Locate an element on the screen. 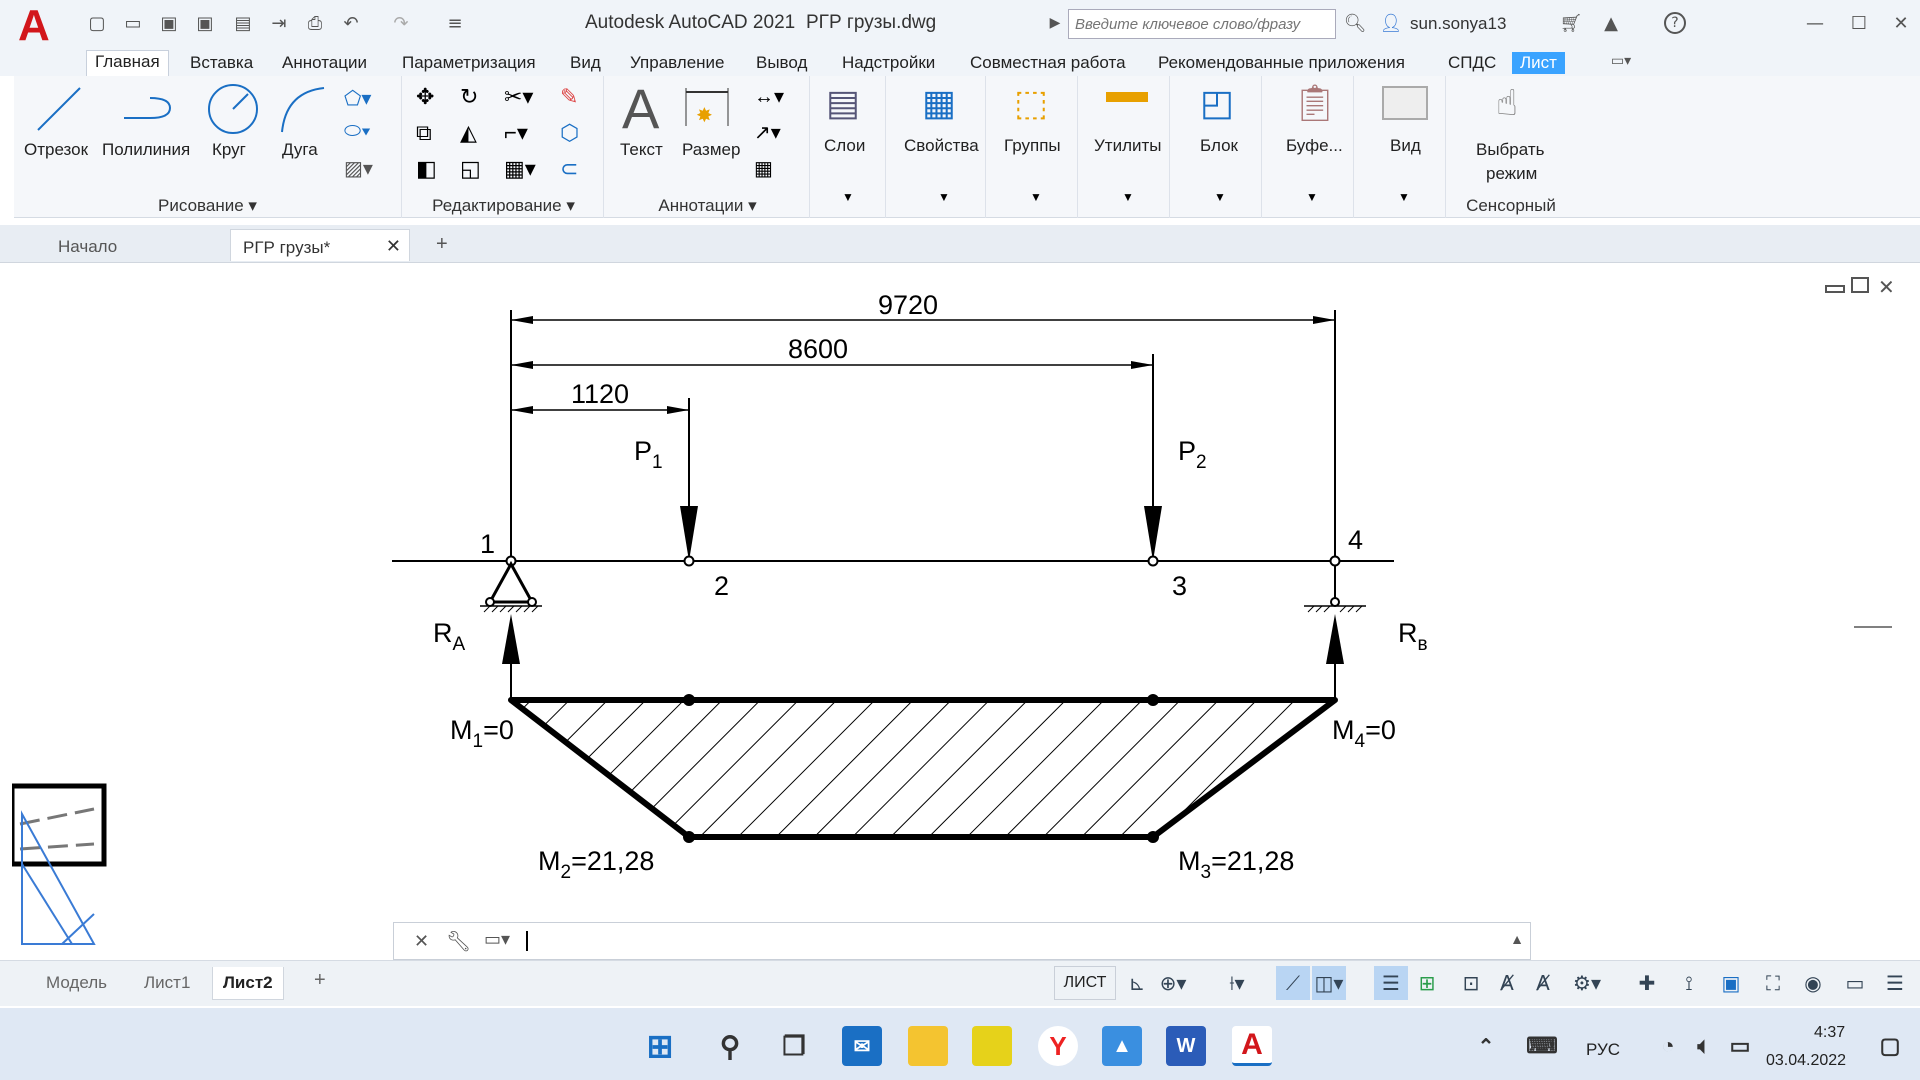 Image resolution: width=1920 pixels, height=1080 pixels. close-icon: ✕ is located at coordinates (1901, 23).